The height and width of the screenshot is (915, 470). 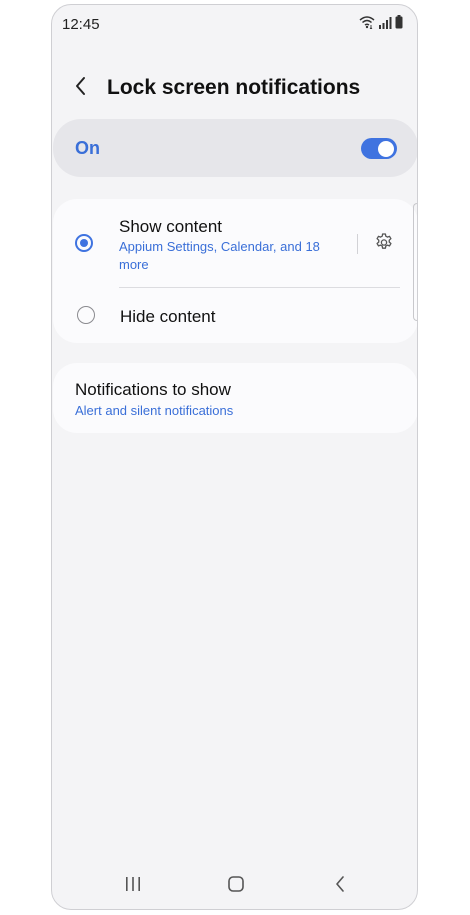 I want to click on chevron-left-icon, so click(x=81, y=88).